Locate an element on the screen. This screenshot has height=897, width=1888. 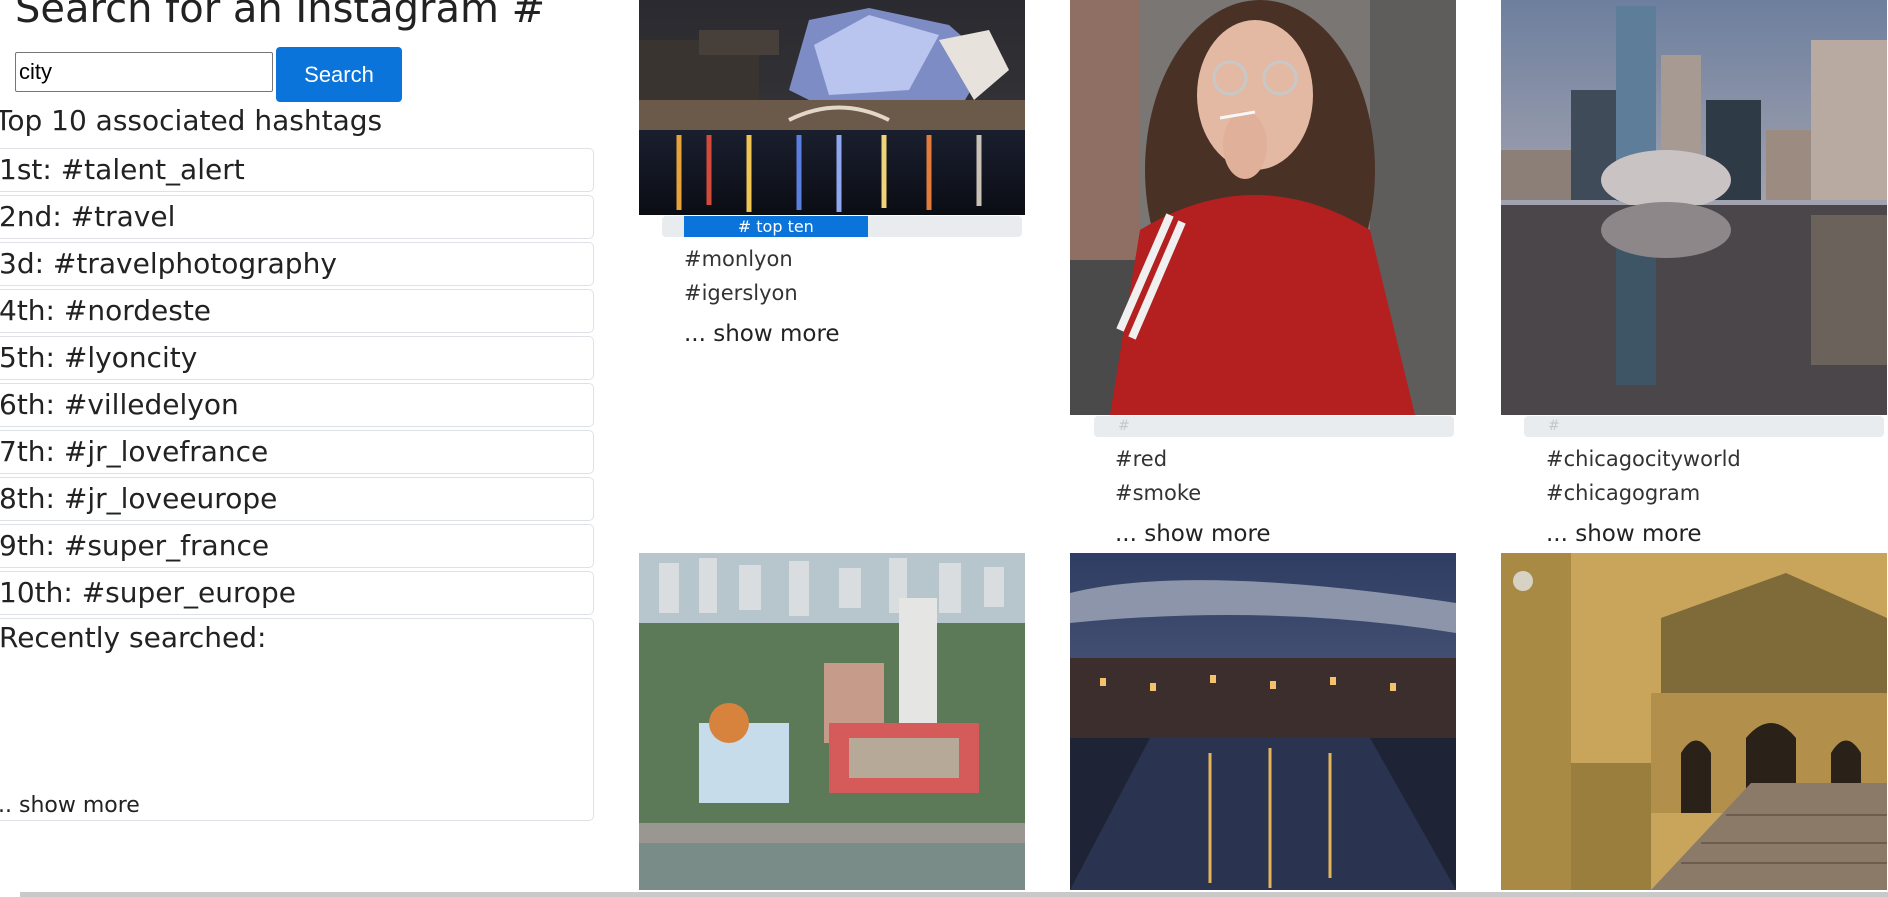
lyon-night-photo-icon is located at coordinates (832, 107).